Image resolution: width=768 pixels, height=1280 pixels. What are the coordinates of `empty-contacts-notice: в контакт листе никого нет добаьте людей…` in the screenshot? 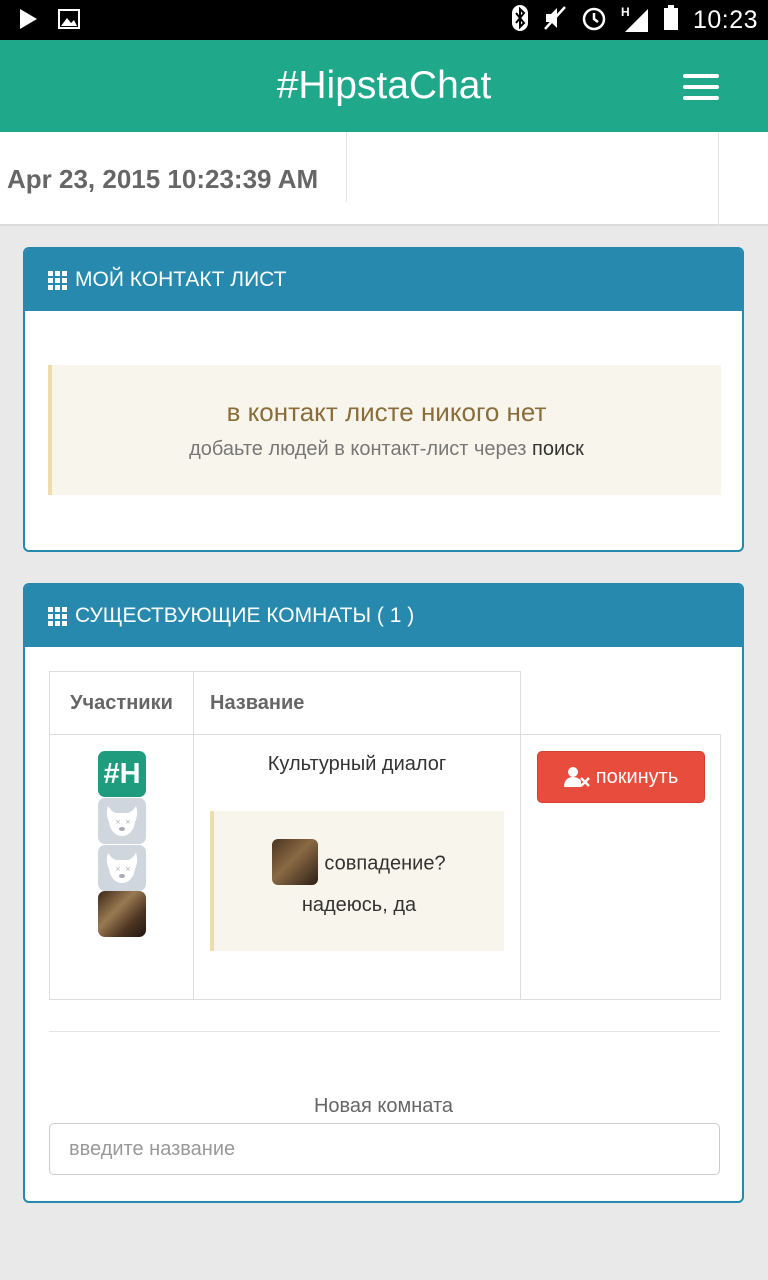 It's located at (384, 430).